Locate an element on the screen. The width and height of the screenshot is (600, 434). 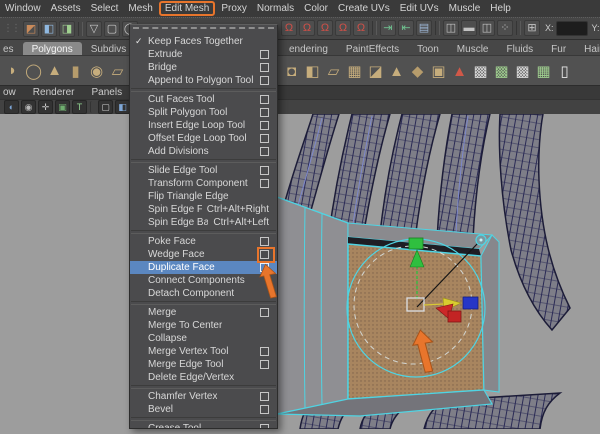
statusline-grip: ⋮⋮ is located at coordinates (12, 28).